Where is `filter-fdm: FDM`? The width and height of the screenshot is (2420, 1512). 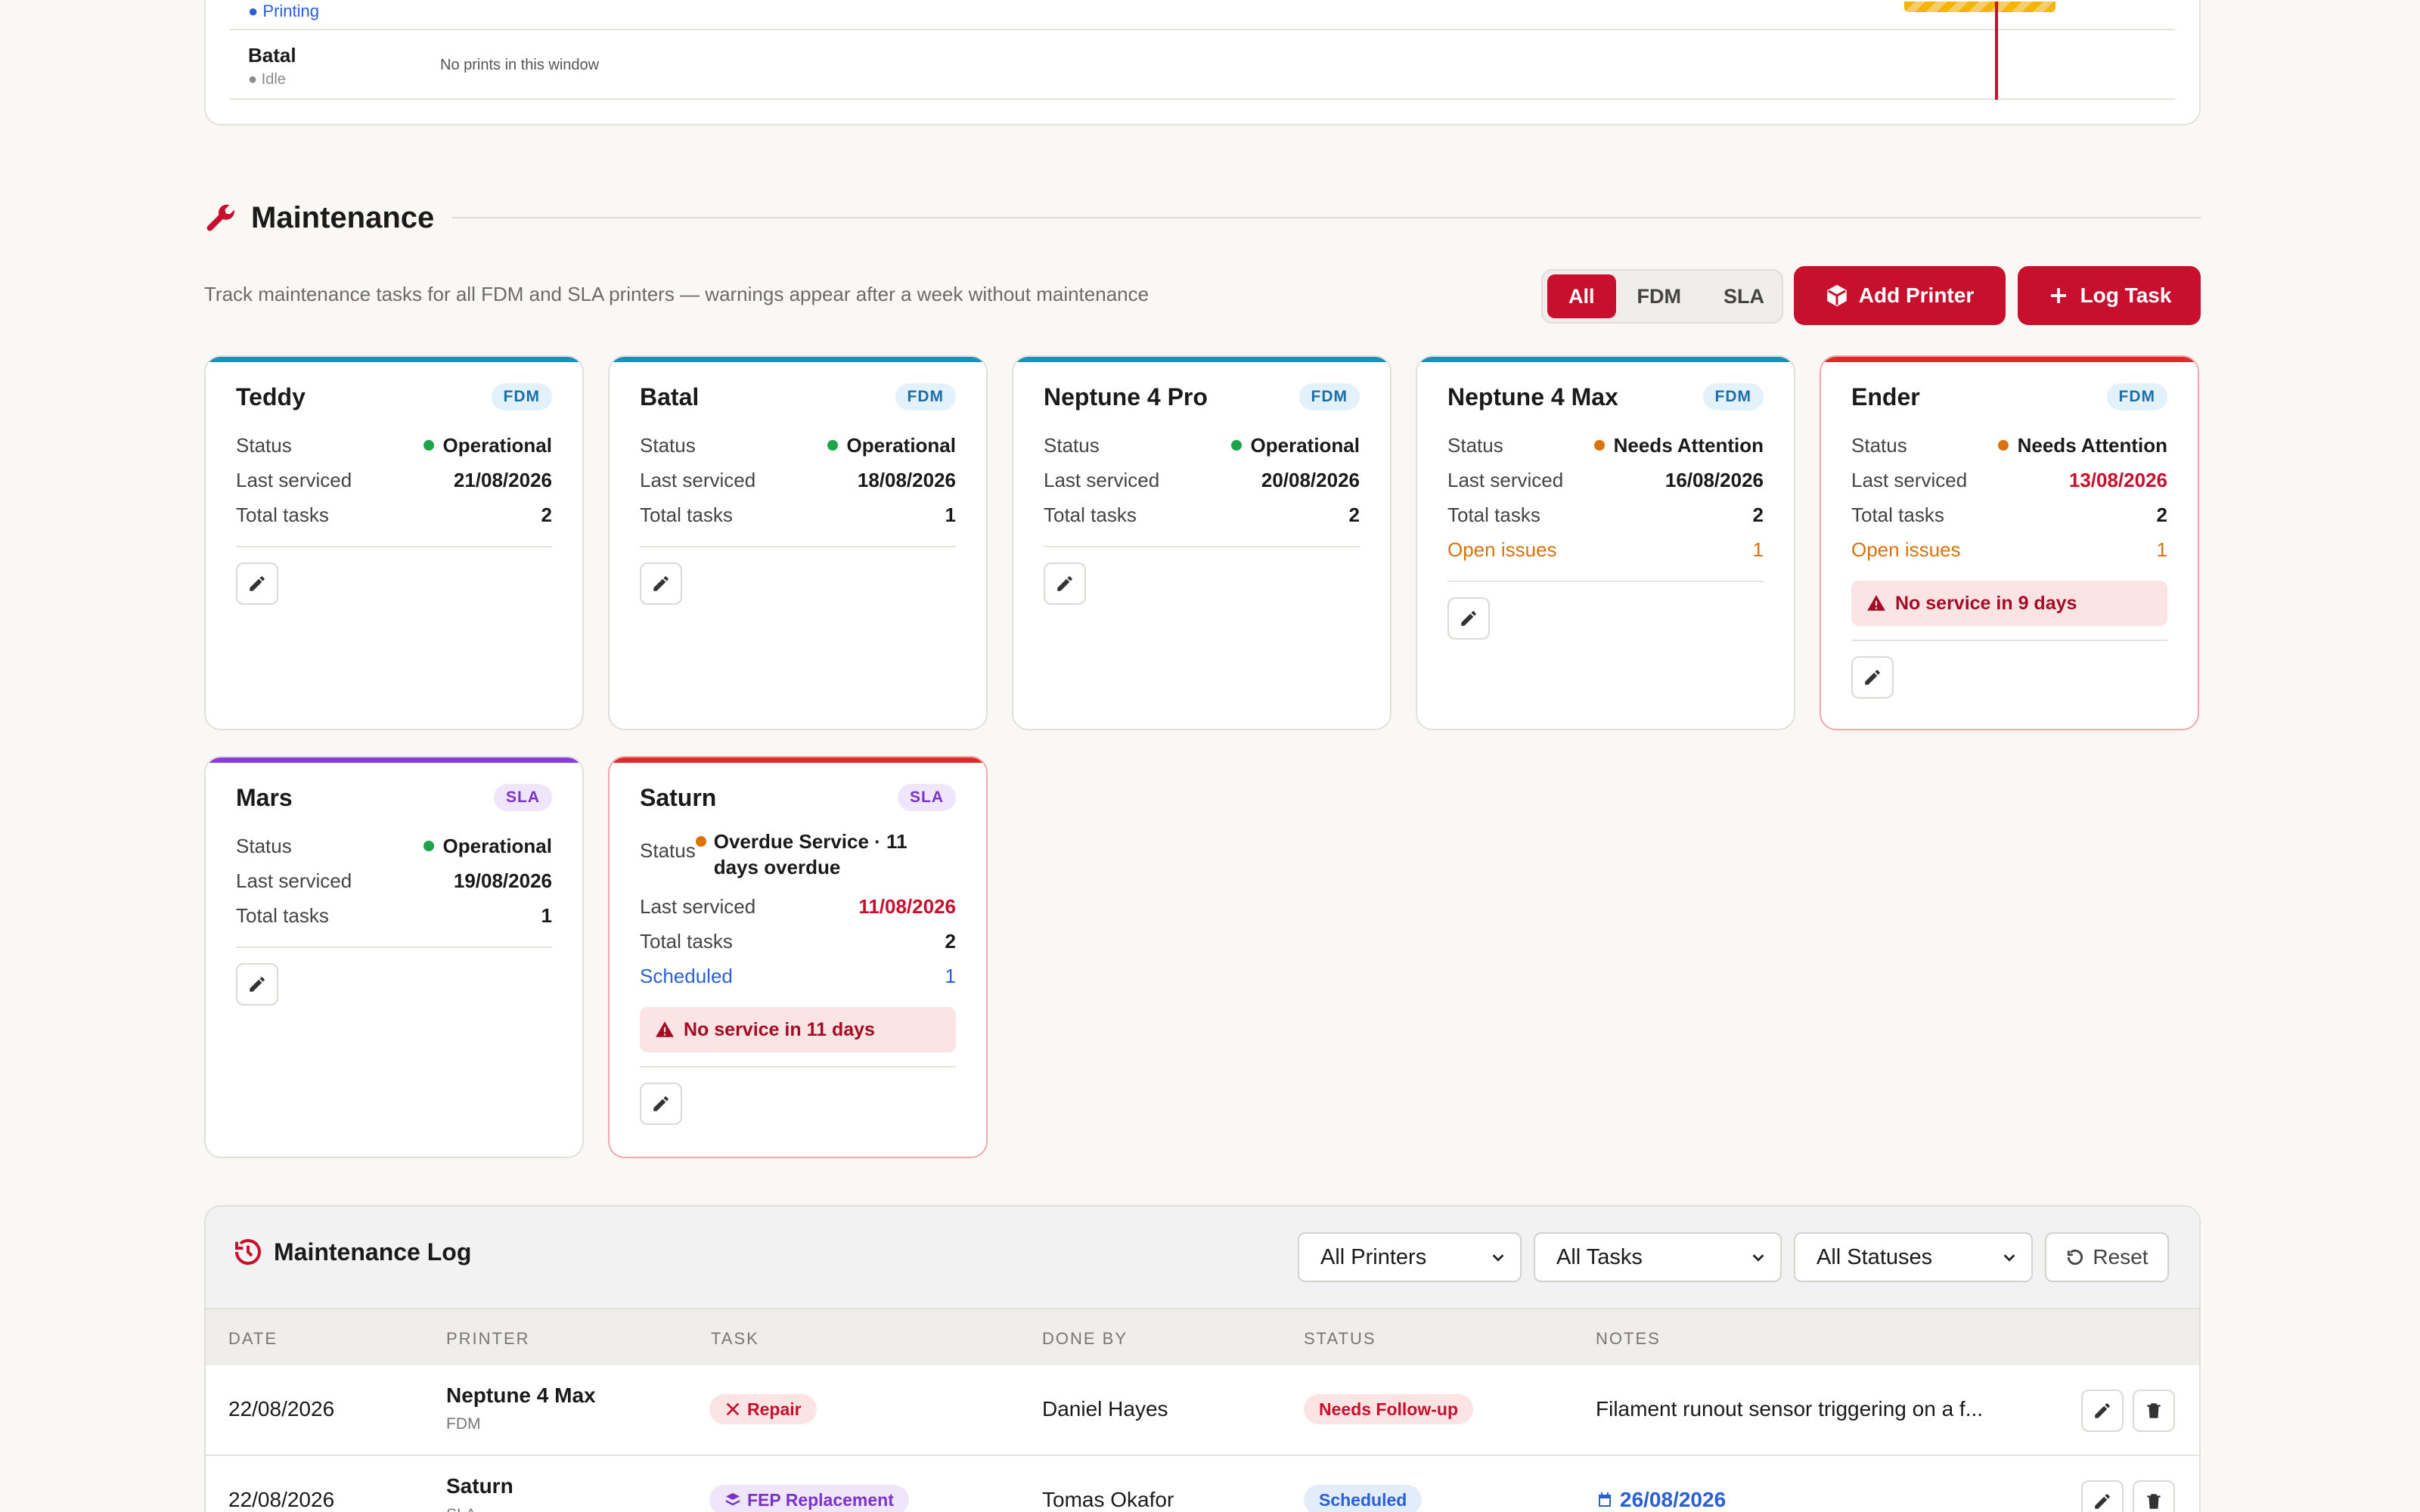 filter-fdm: FDM is located at coordinates (1659, 296).